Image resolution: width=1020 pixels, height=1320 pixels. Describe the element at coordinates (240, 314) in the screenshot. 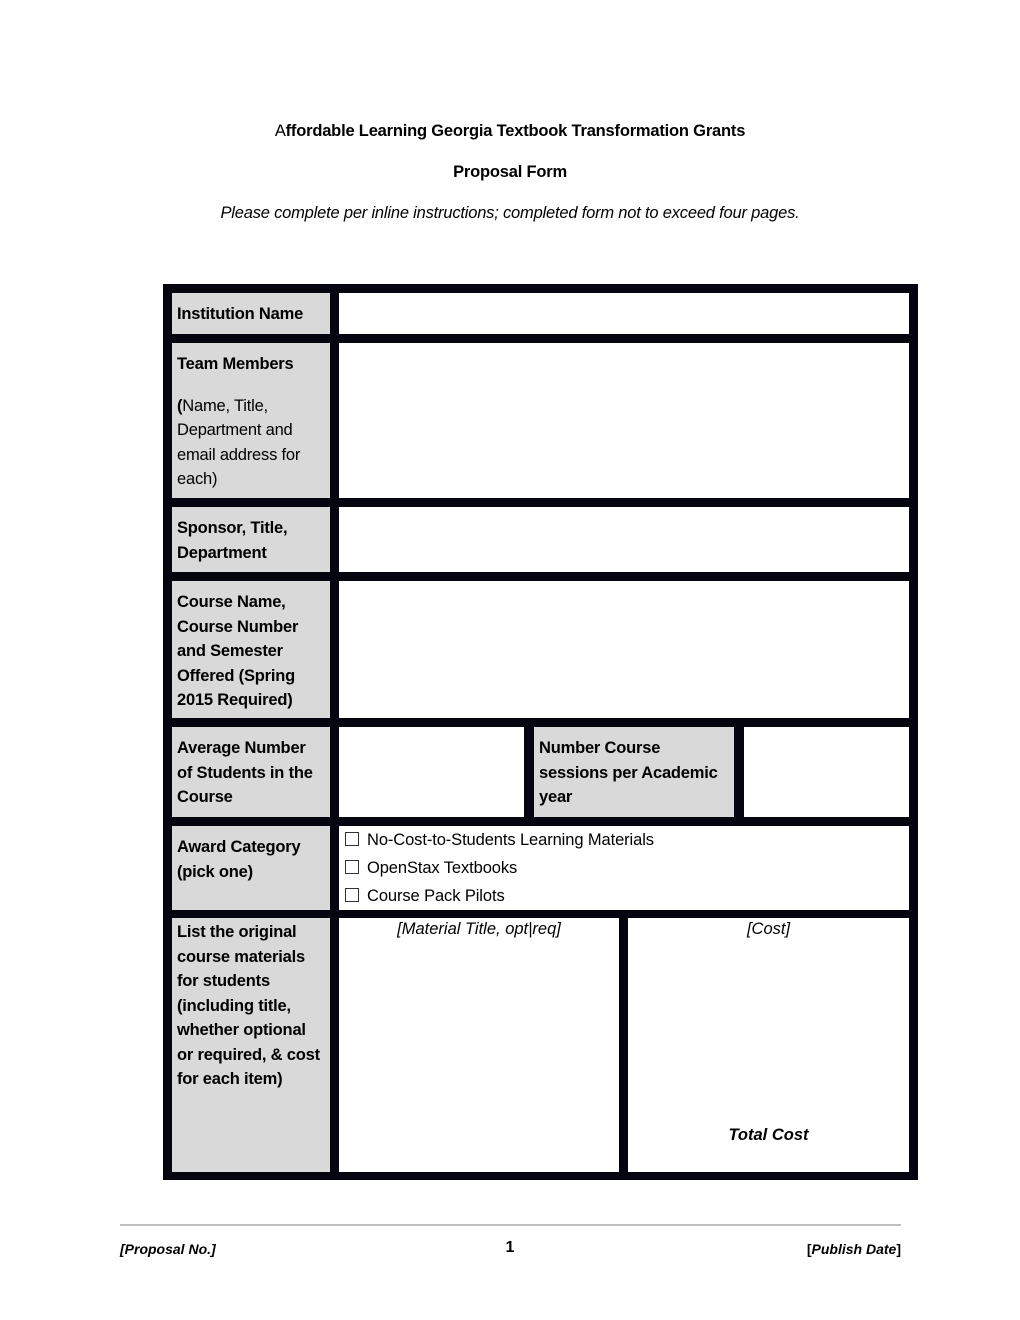

I see `institution-name-label-text: Institution Name` at that location.